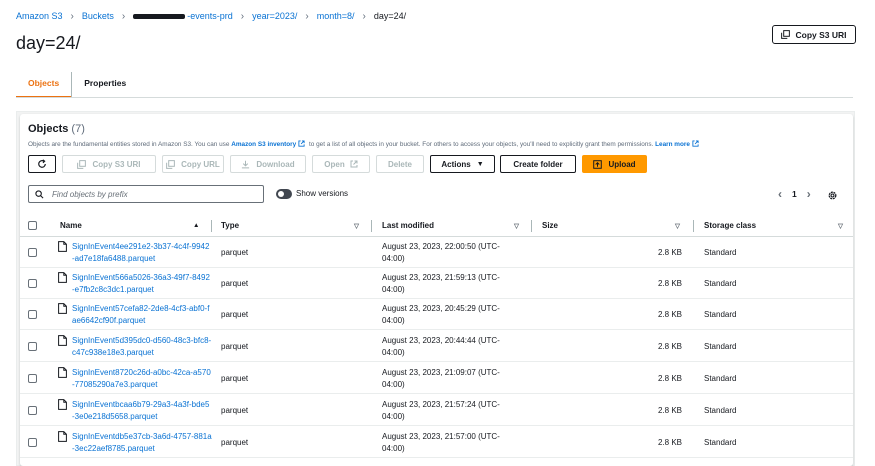 This screenshot has height=466, width=875. Describe the element at coordinates (98, 16) in the screenshot. I see `breadcrumb-buckets: Buckets` at that location.